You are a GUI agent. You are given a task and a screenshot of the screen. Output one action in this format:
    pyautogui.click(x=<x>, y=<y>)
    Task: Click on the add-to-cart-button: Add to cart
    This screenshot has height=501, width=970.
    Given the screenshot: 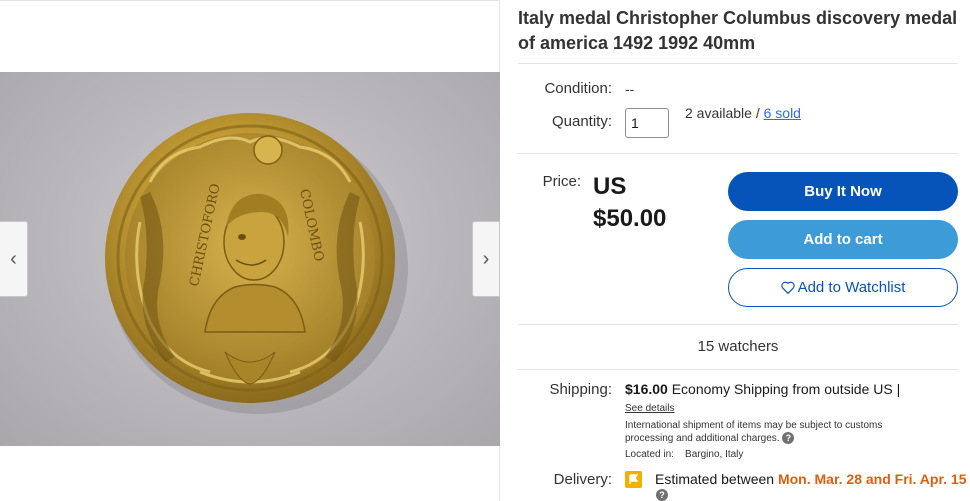 What is the action you would take?
    pyautogui.click(x=843, y=239)
    